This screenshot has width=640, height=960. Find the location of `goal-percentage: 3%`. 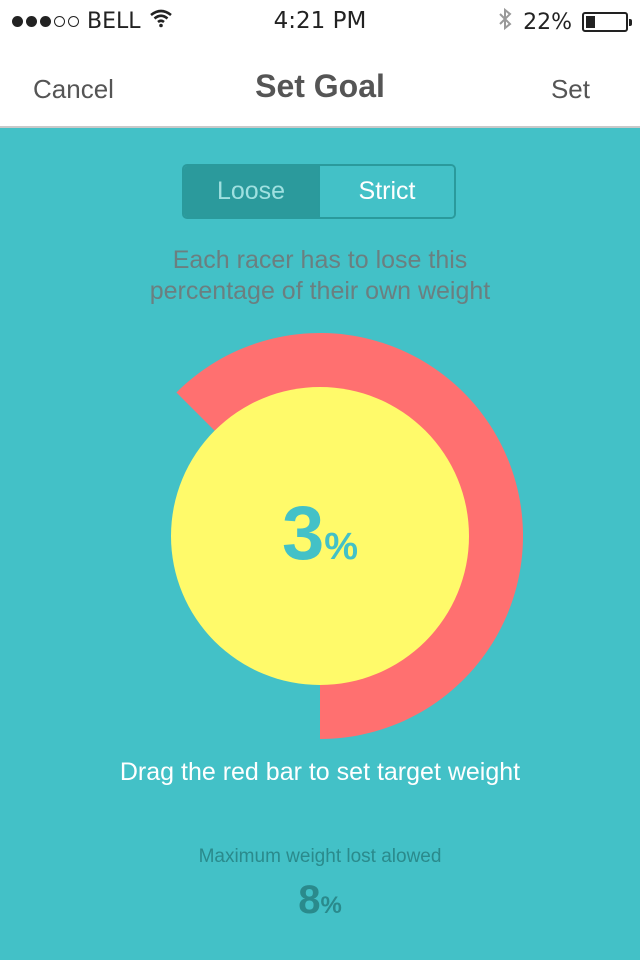

goal-percentage: 3% is located at coordinates (320, 533).